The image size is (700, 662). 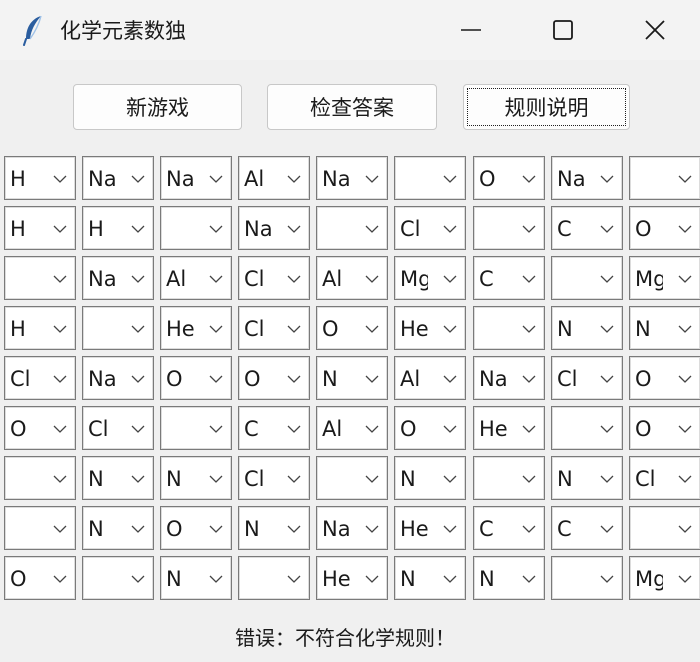 What do you see at coordinates (352, 107) in the screenshot?
I see `check-answer-button: 检查答案` at bounding box center [352, 107].